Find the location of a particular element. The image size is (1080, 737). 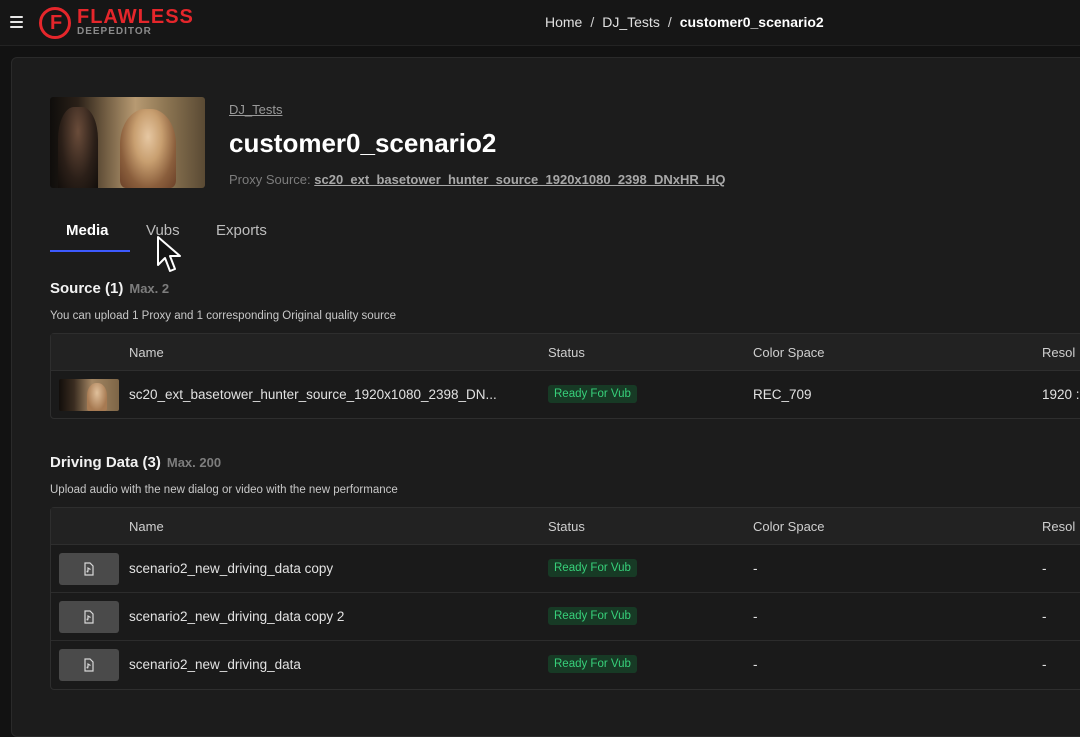

breadcrumb-dj-tests: DJ_Tests is located at coordinates (631, 22).